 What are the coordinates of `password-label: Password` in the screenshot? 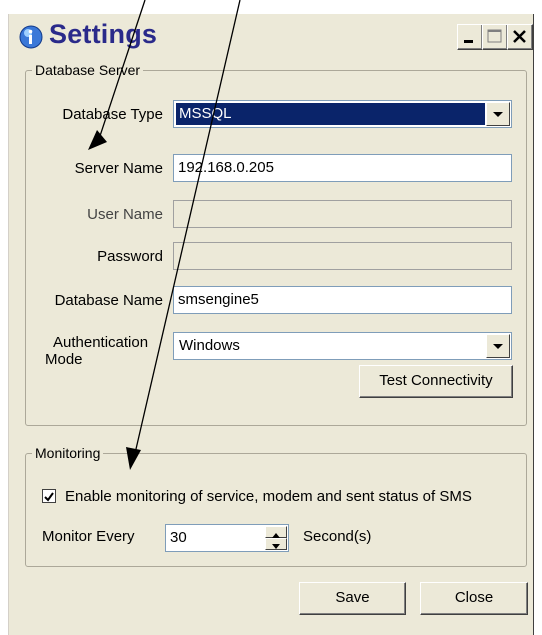 It's located at (130, 256).